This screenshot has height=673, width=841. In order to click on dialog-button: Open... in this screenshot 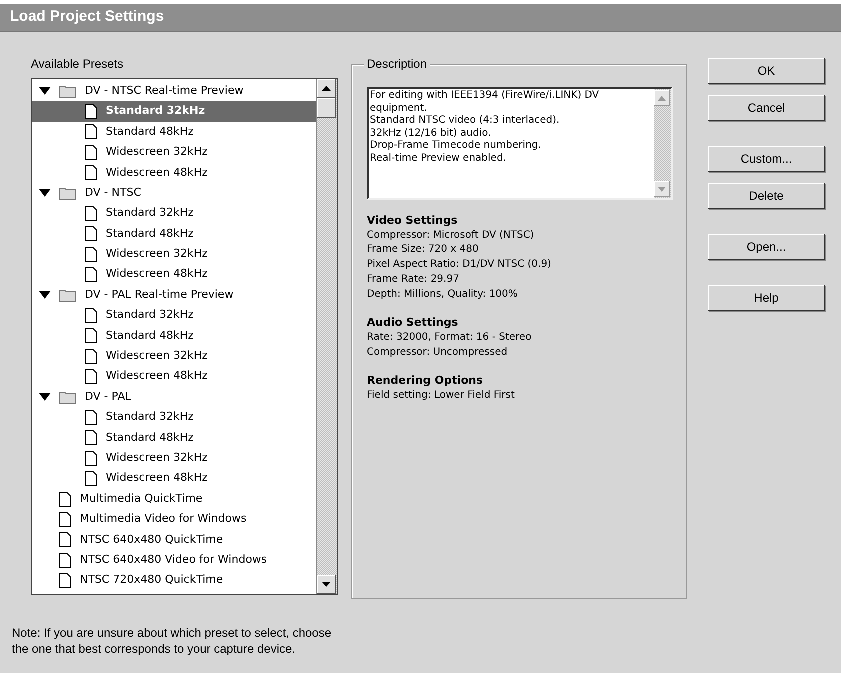, I will do `click(766, 247)`.